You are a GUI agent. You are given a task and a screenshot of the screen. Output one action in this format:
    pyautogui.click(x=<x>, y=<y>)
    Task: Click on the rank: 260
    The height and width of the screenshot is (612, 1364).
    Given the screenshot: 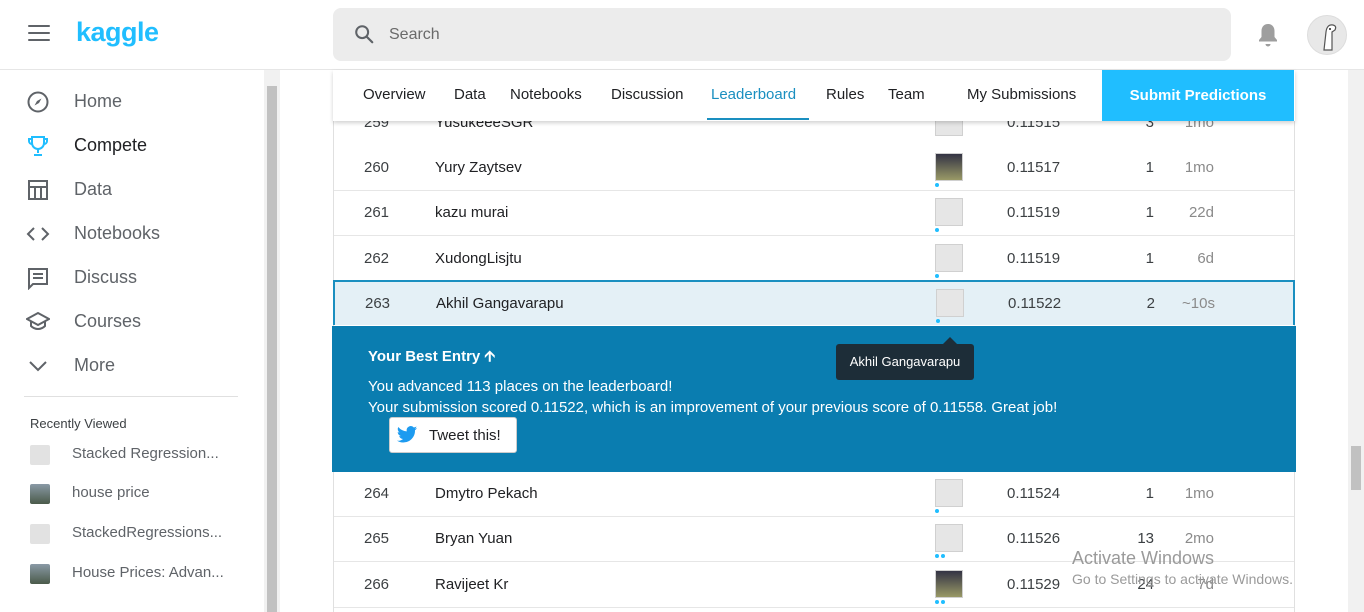 What is the action you would take?
    pyautogui.click(x=377, y=167)
    